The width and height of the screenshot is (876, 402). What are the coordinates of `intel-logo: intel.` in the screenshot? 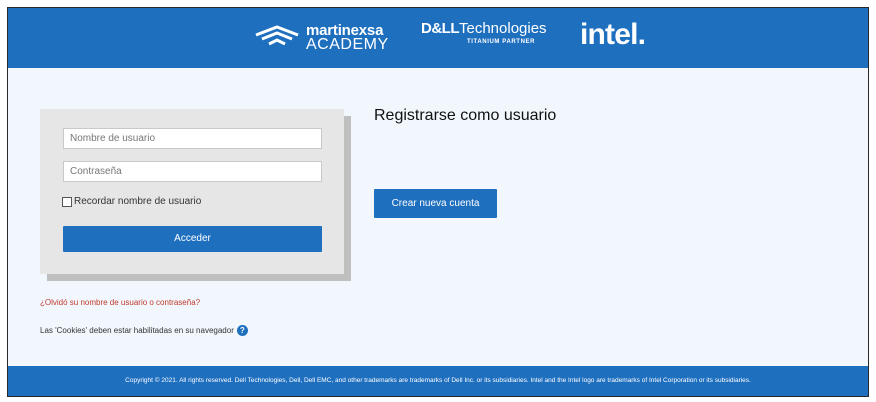 It's located at (613, 35).